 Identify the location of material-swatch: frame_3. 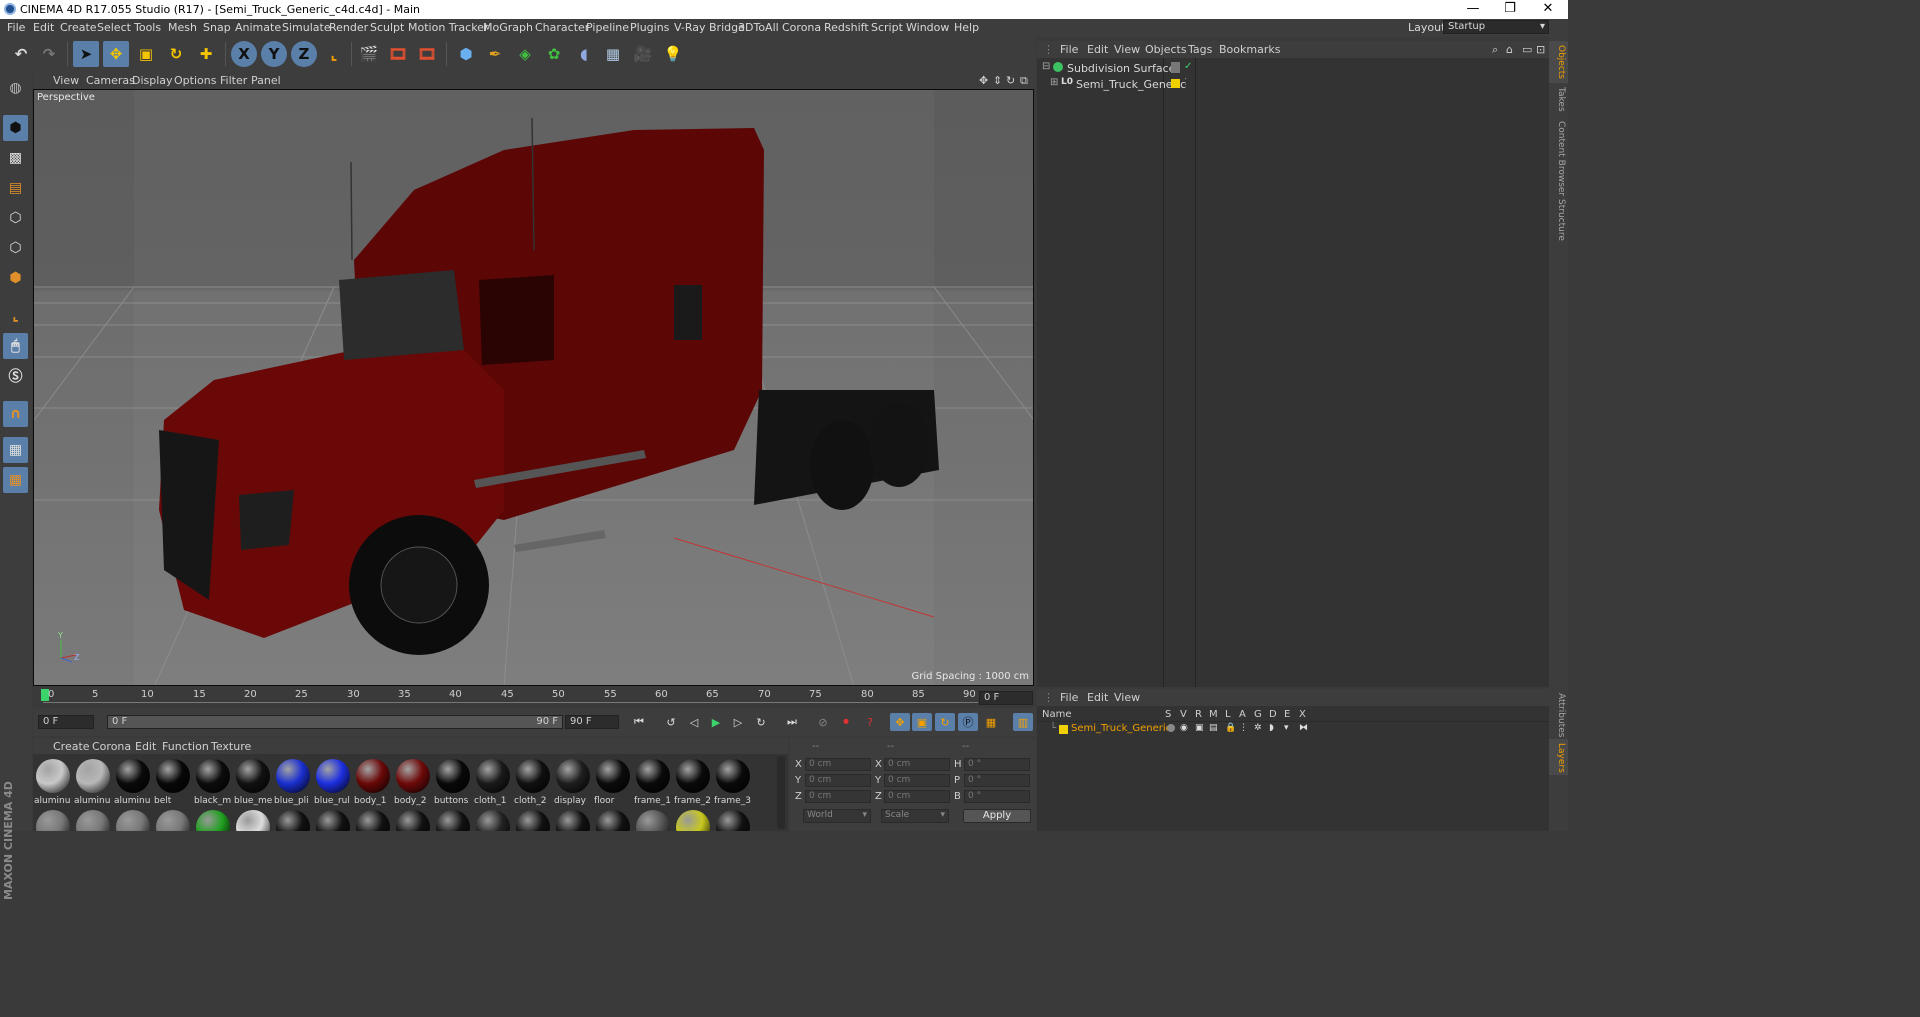
(733, 781).